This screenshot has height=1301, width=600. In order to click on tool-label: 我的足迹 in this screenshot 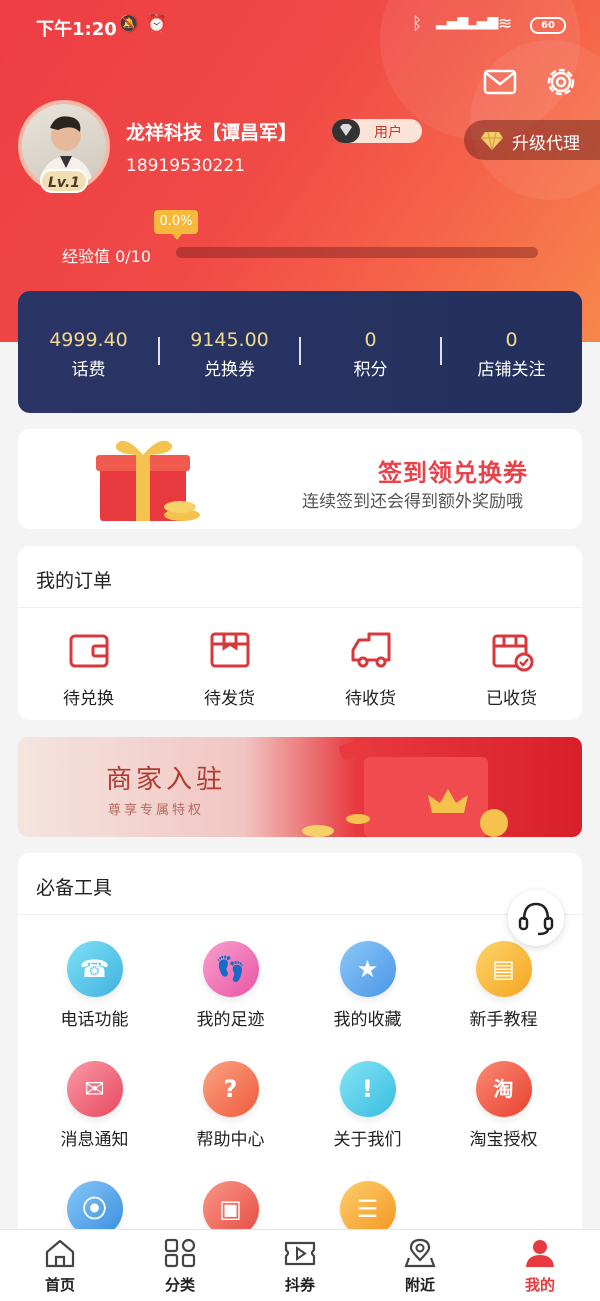, I will do `click(230, 1020)`.